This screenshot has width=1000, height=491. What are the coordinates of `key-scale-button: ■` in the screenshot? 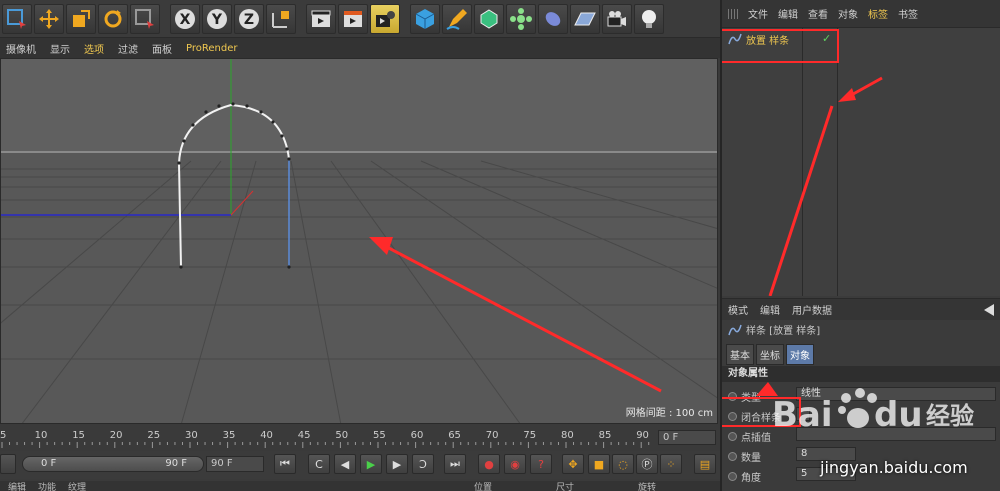 It's located at (599, 464).